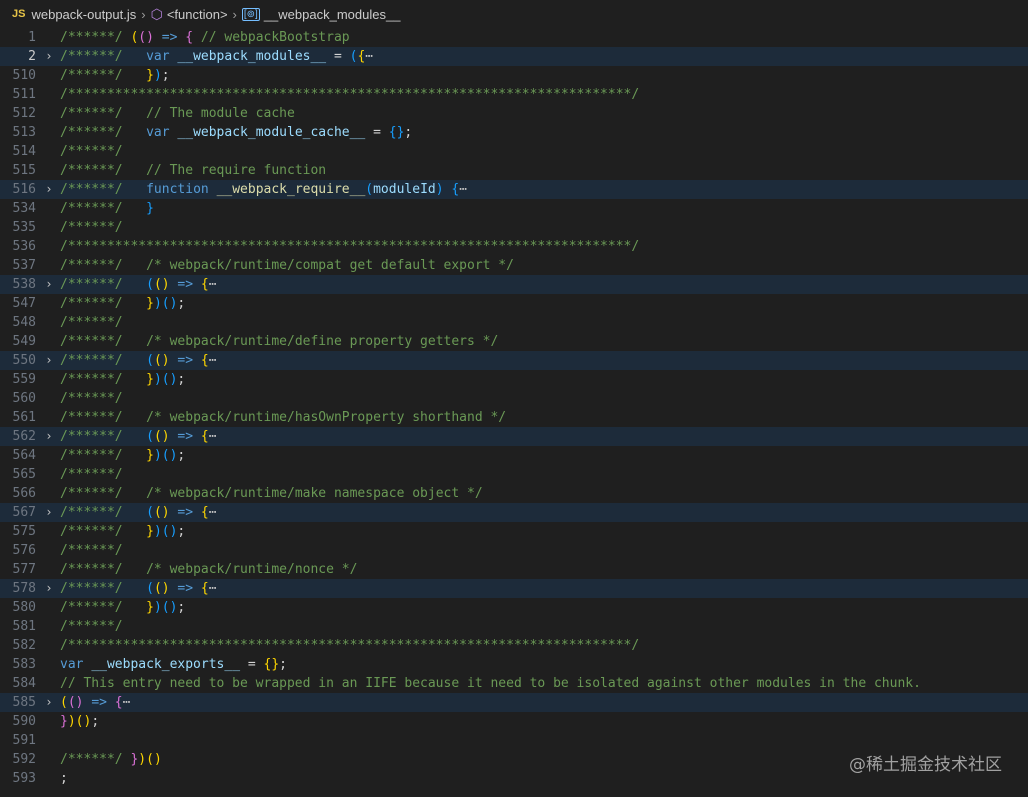 Image resolution: width=1028 pixels, height=797 pixels. I want to click on code-line: 512 /******/ // The module cache, so click(514, 113).